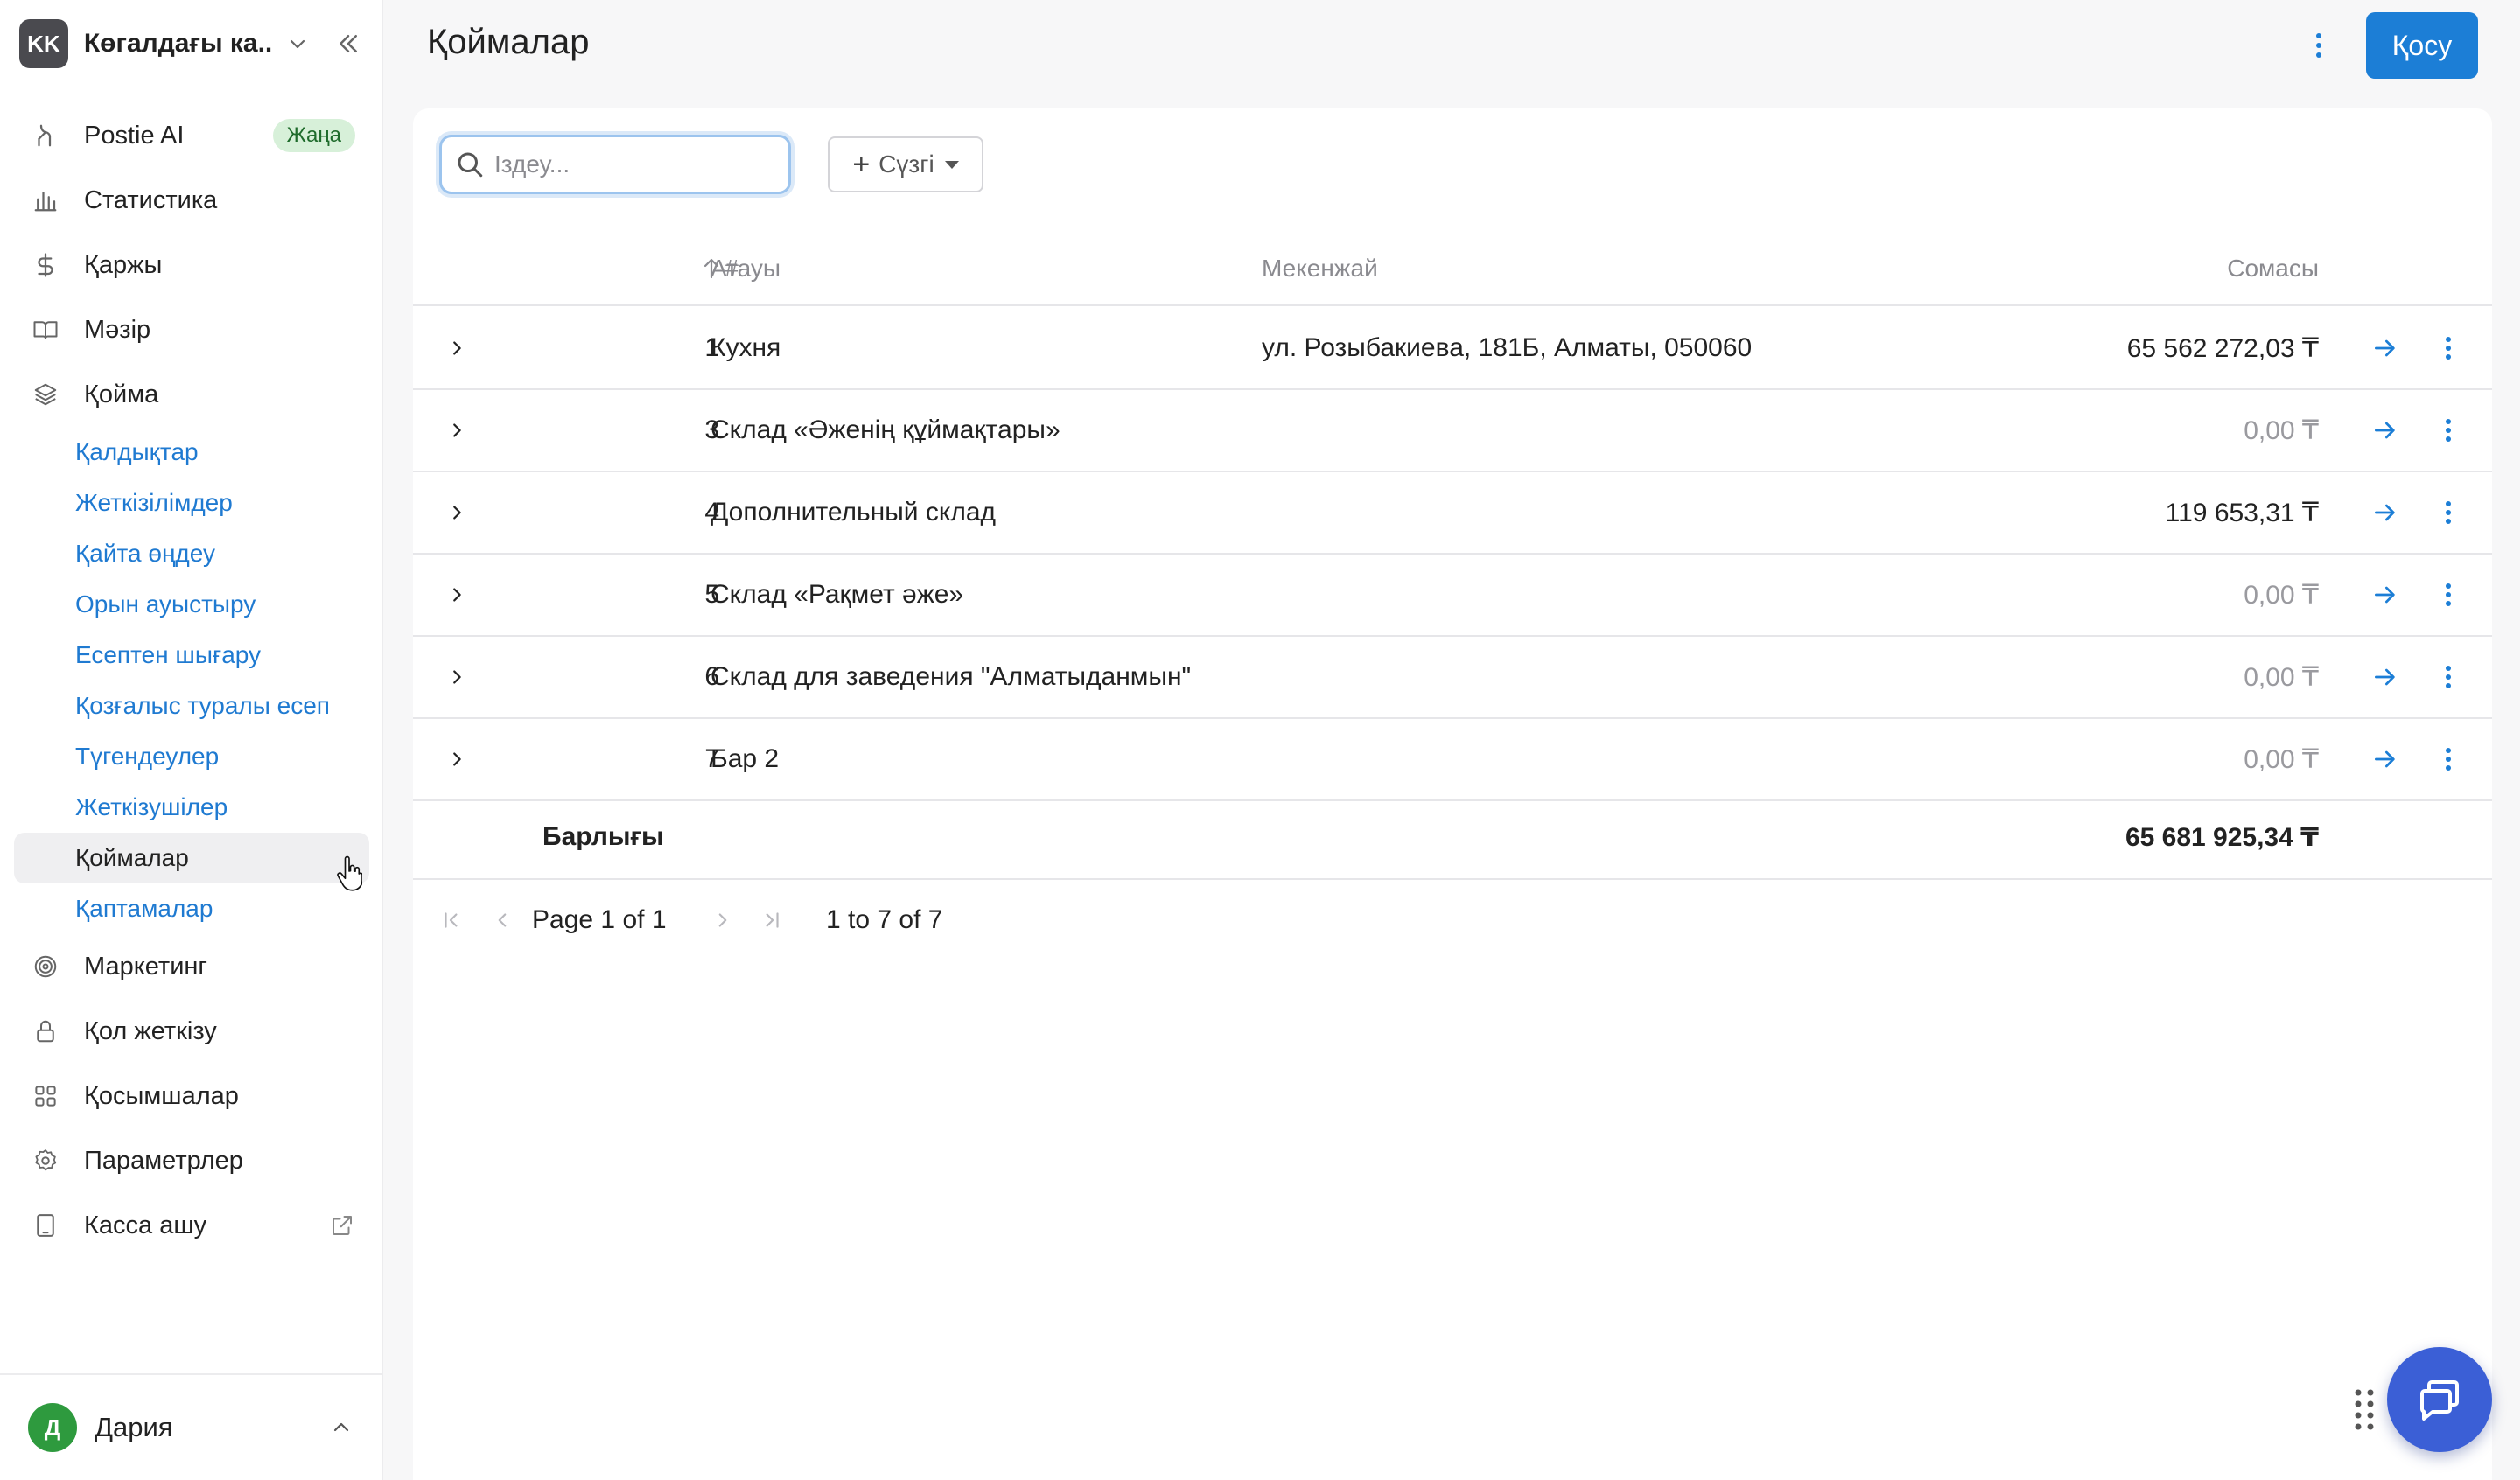 The image size is (2520, 1480). I want to click on sidebar-subitem-movement-report: Қозғалыс туралы есеп, so click(191, 706).